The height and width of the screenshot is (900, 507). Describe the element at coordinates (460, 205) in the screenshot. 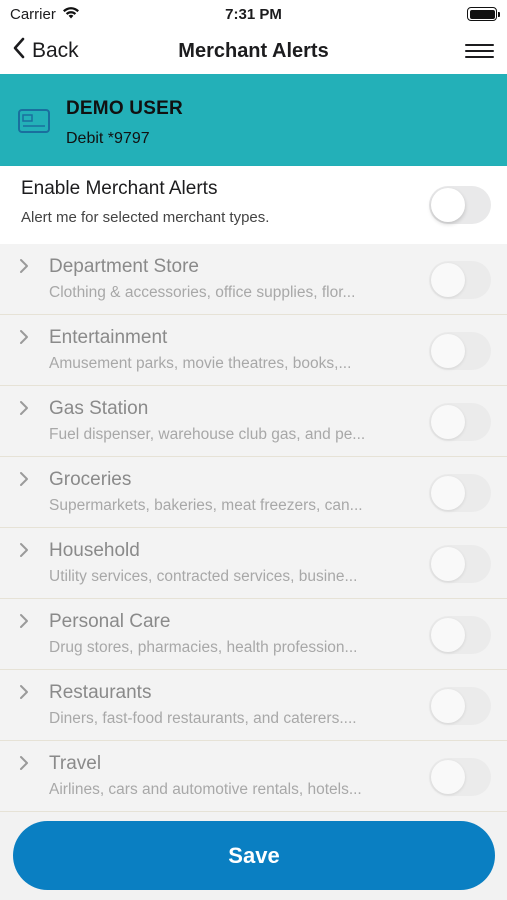

I see `enable-merchant-alerts-toggle` at that location.